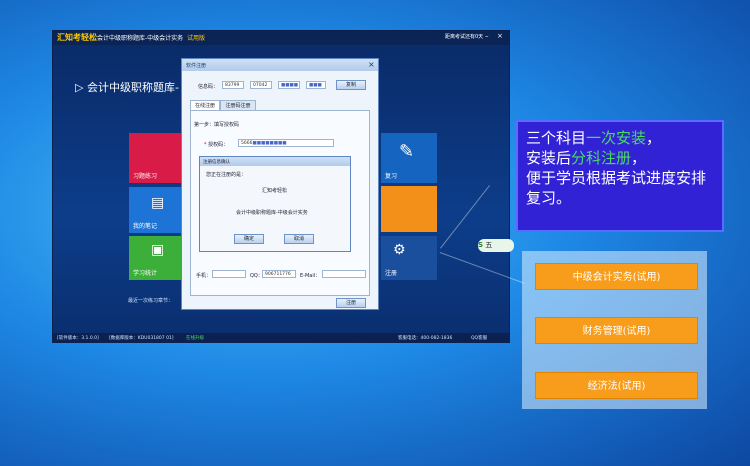 The image size is (750, 466). I want to click on info-code-1: 83799, so click(233, 85).